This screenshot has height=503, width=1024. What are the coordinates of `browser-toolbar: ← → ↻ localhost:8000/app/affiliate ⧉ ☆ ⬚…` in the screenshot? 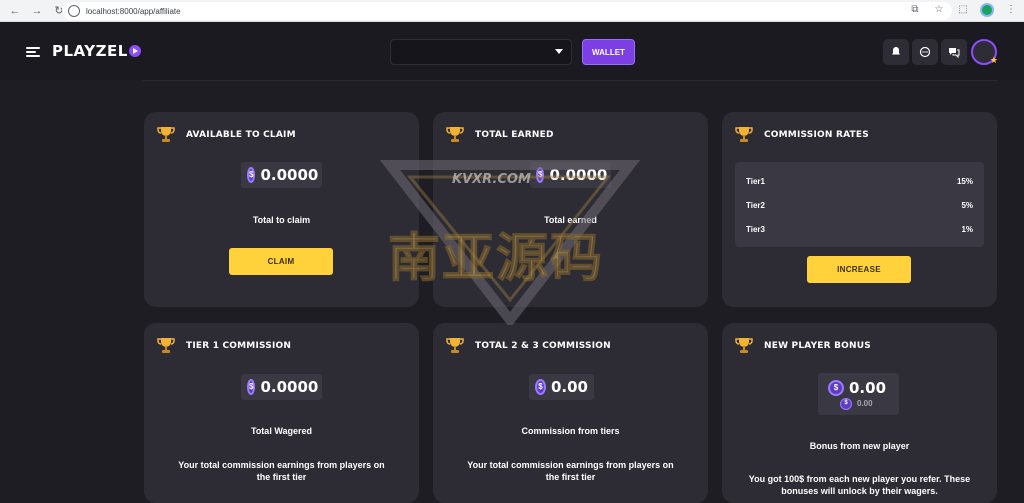 It's located at (512, 11).